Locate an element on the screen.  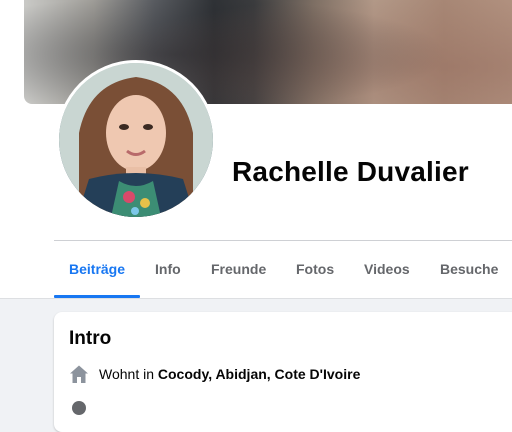
active-tab-indicator is located at coordinates (97, 296).